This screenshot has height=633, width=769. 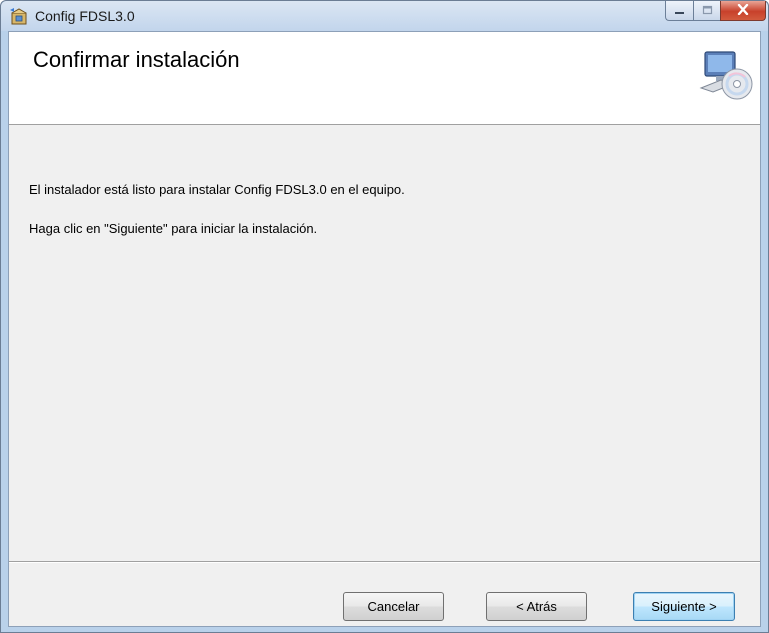 I want to click on minimize-button, so click(x=679, y=11).